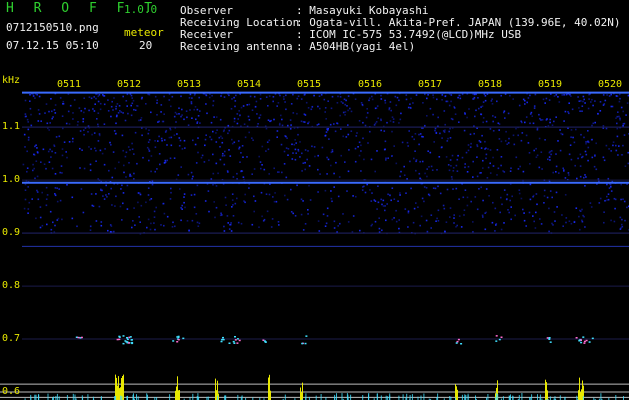 The image size is (629, 400). I want to click on x-tick-label: 0513, so click(189, 84).